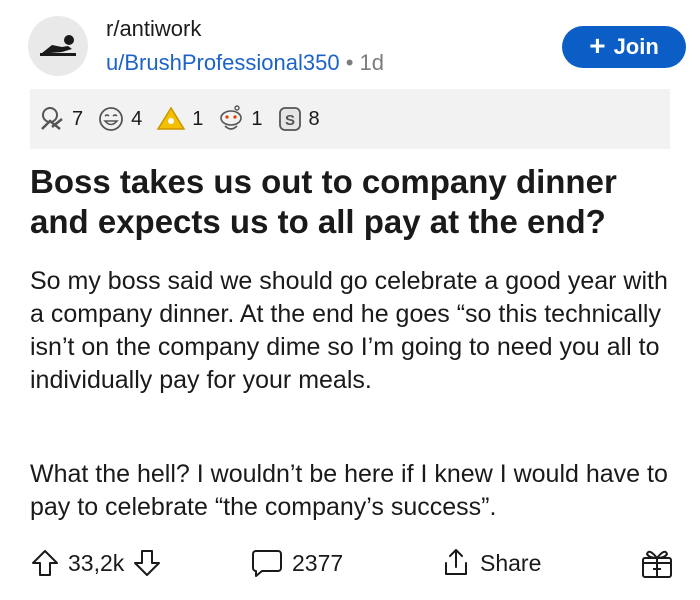  What do you see at coordinates (52, 118) in the screenshot?
I see `hands-award-icon` at bounding box center [52, 118].